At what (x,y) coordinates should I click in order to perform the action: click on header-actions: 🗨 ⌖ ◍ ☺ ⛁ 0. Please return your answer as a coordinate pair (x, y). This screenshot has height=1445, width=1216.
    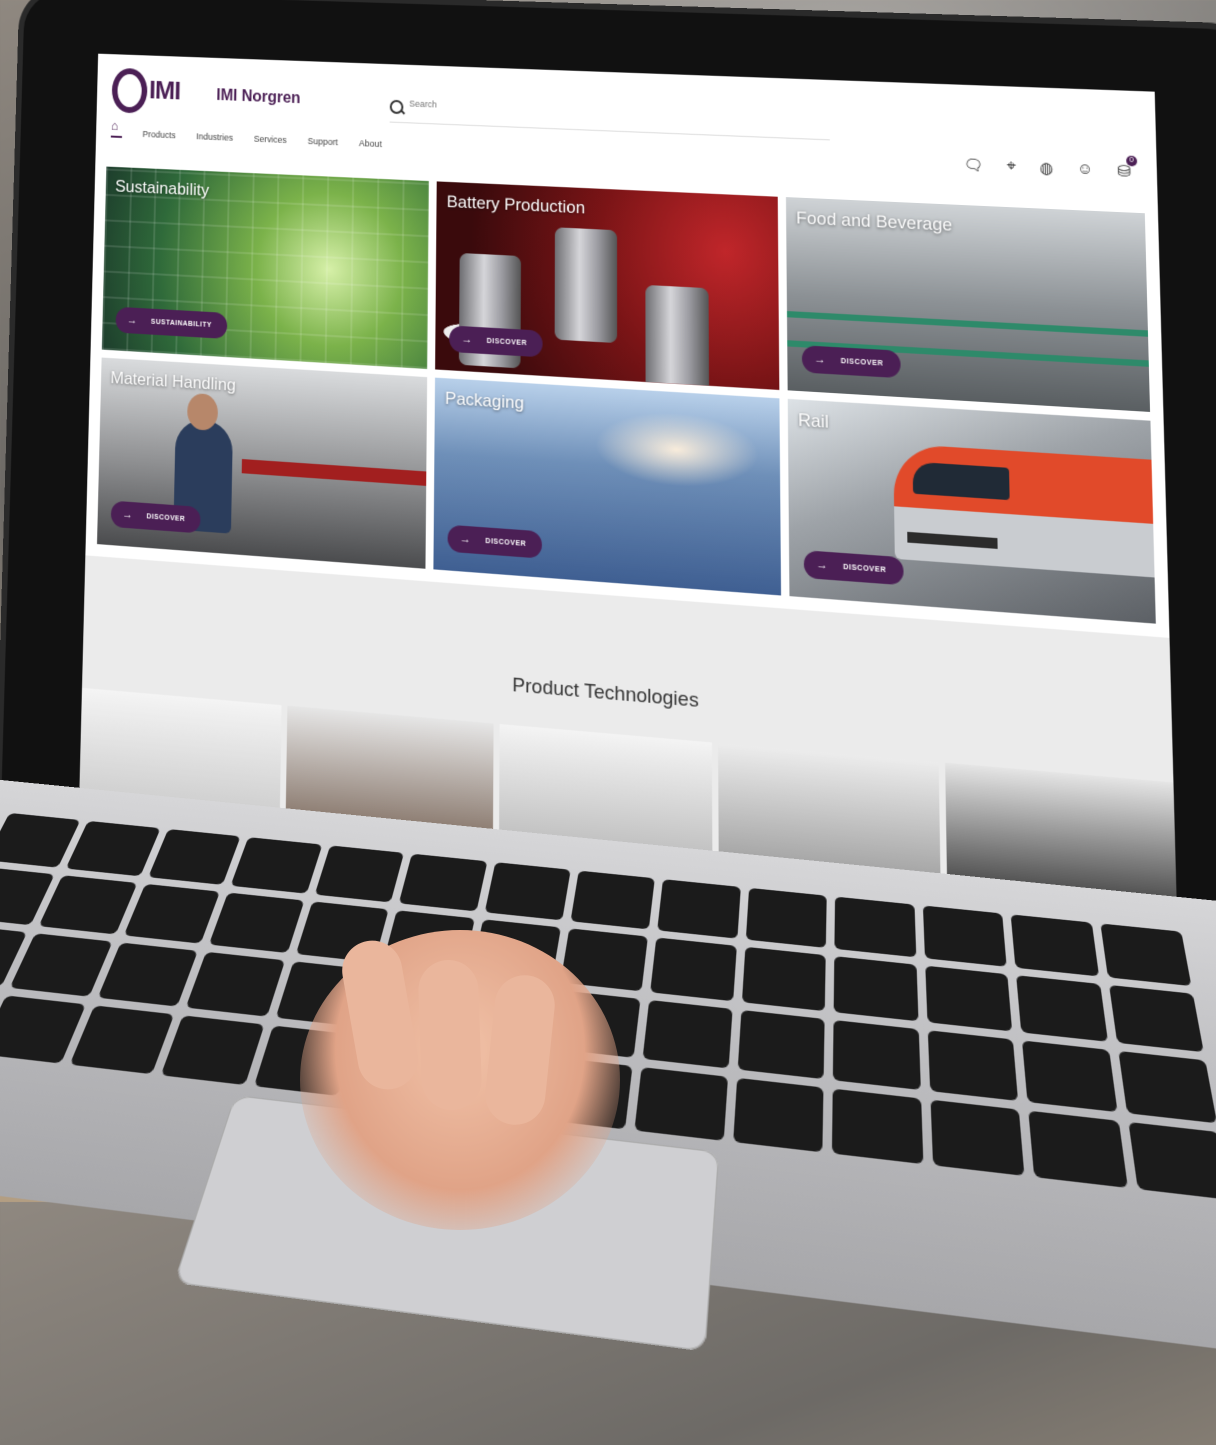
    Looking at the image, I should click on (1050, 168).